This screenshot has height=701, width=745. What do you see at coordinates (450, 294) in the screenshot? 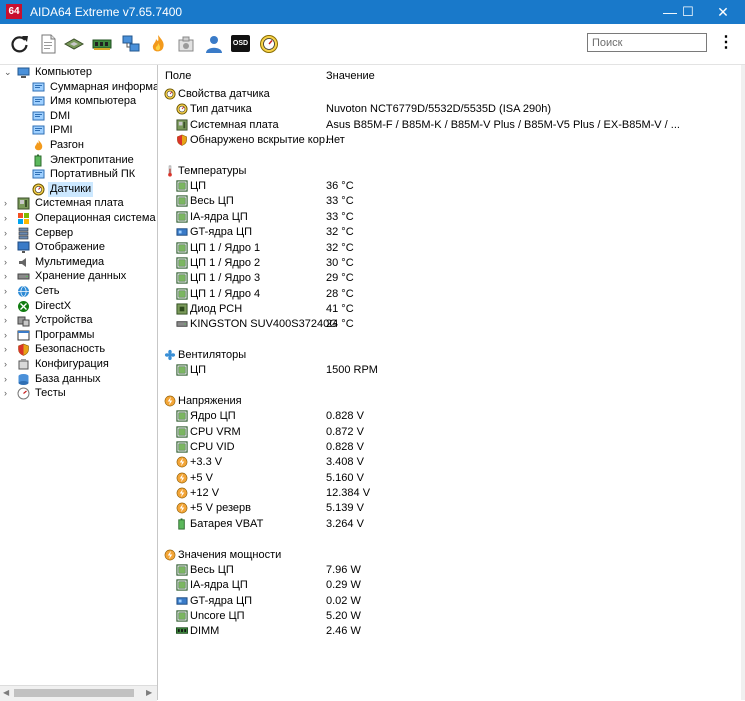
I see `data-row: ЦП 1 / Ядро 4 28 °C` at bounding box center [450, 294].